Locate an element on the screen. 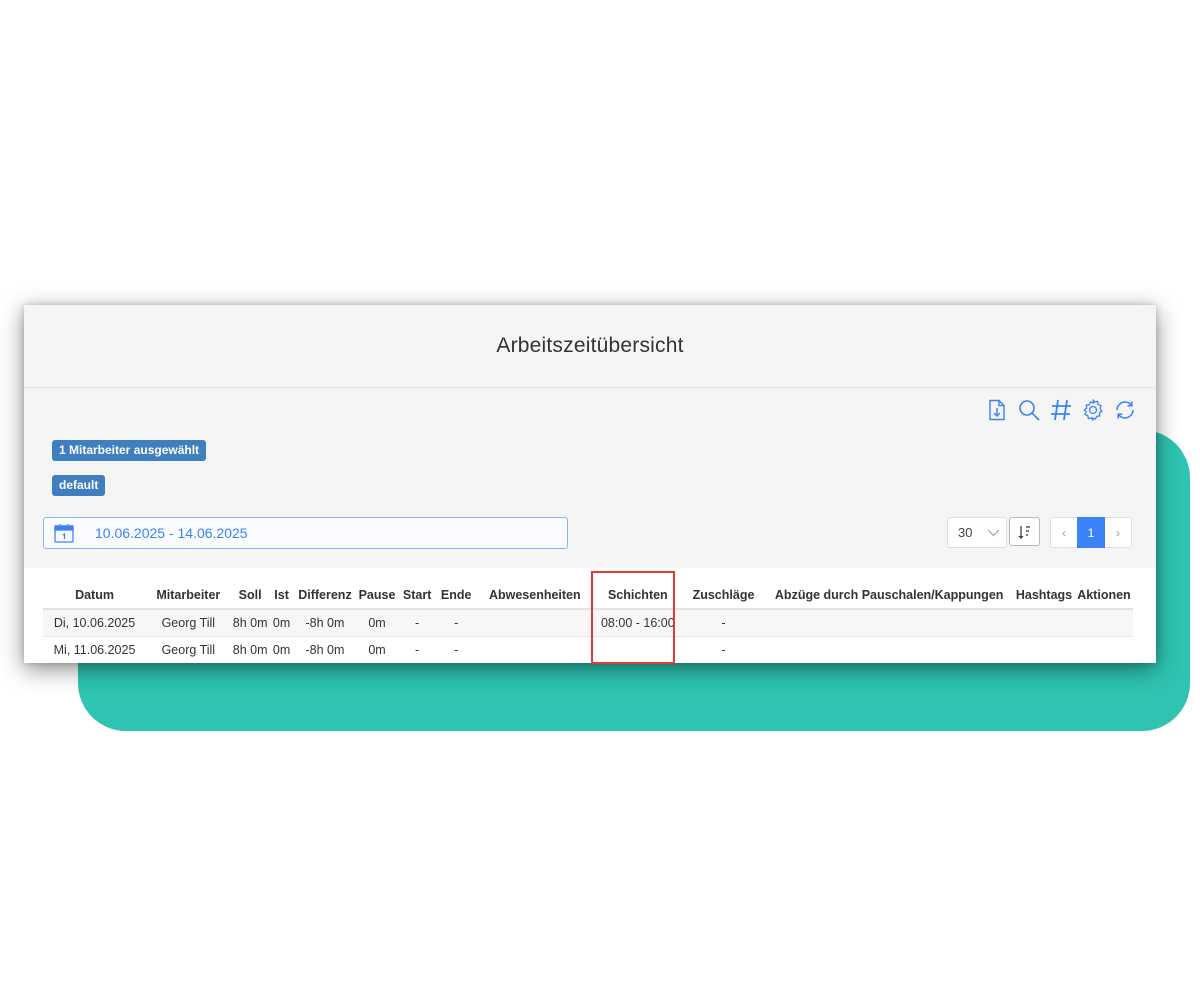 The height and width of the screenshot is (1000, 1200). per-page-select: 30 is located at coordinates (977, 532).